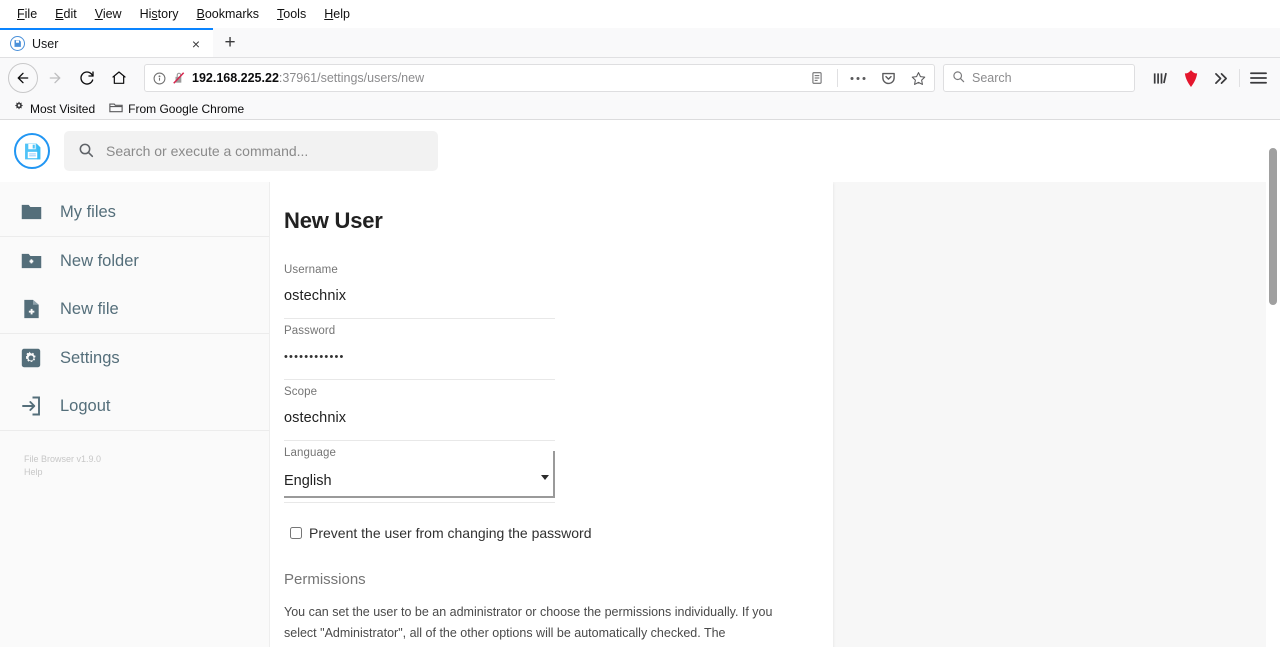 The width and height of the screenshot is (1280, 647). What do you see at coordinates (417, 481) in the screenshot?
I see `language-select: English` at bounding box center [417, 481].